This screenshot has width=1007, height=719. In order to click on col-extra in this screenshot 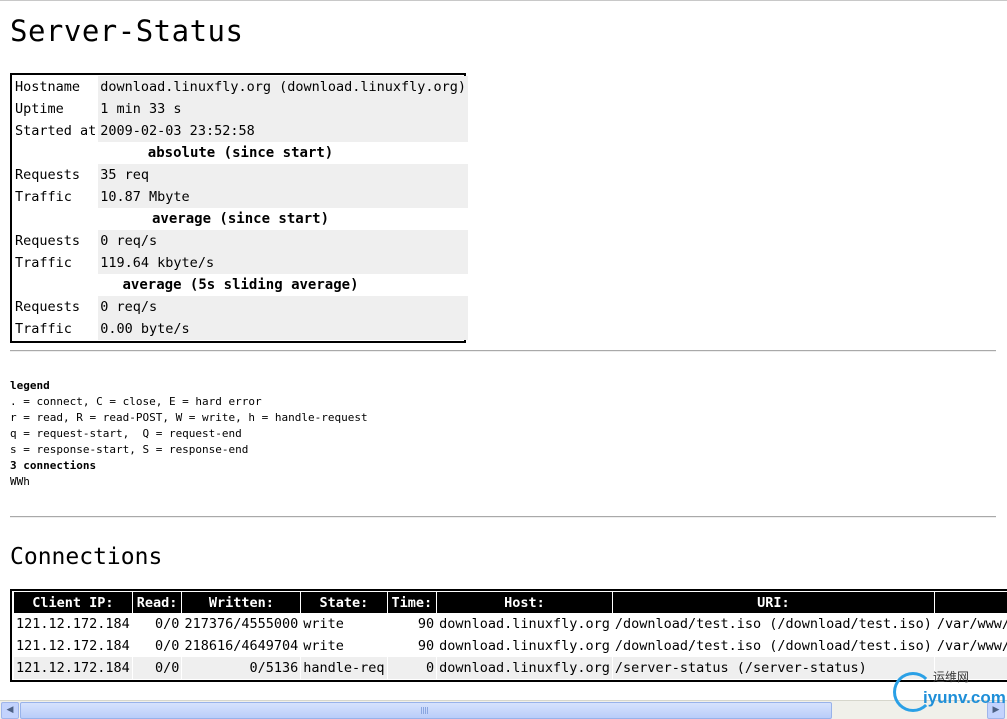, I will do `click(970, 602)`.